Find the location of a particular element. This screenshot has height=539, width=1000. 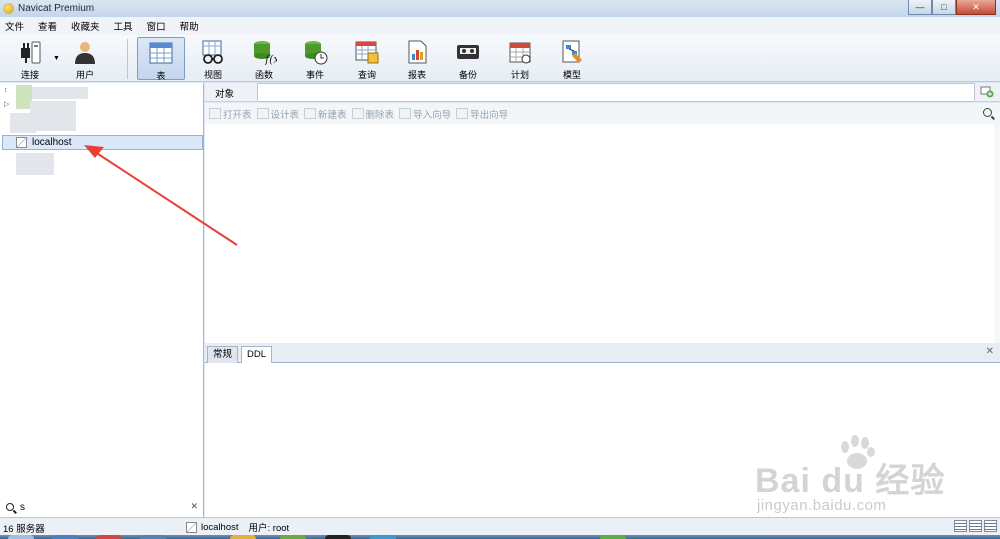

connect-label: 连接 is located at coordinates (29, 75).